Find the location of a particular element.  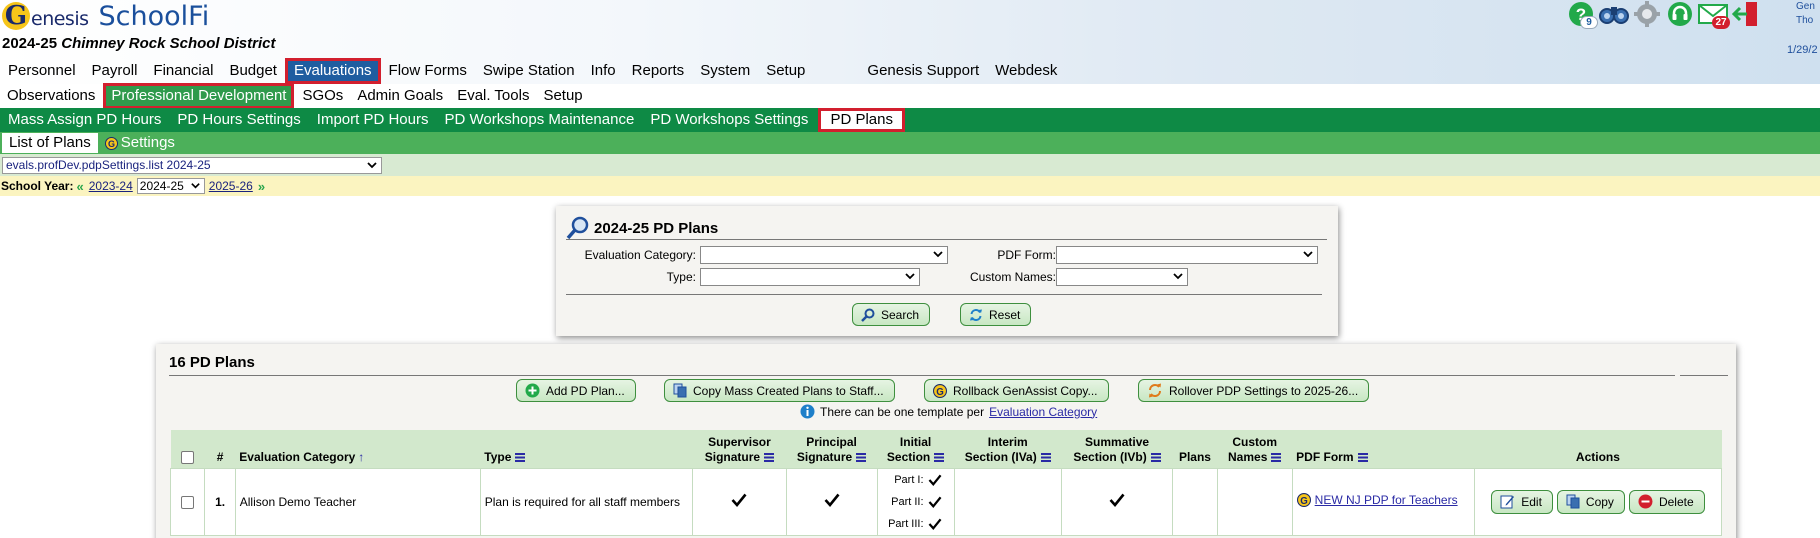

help-icon: ? 9 is located at coordinates (1582, 14).